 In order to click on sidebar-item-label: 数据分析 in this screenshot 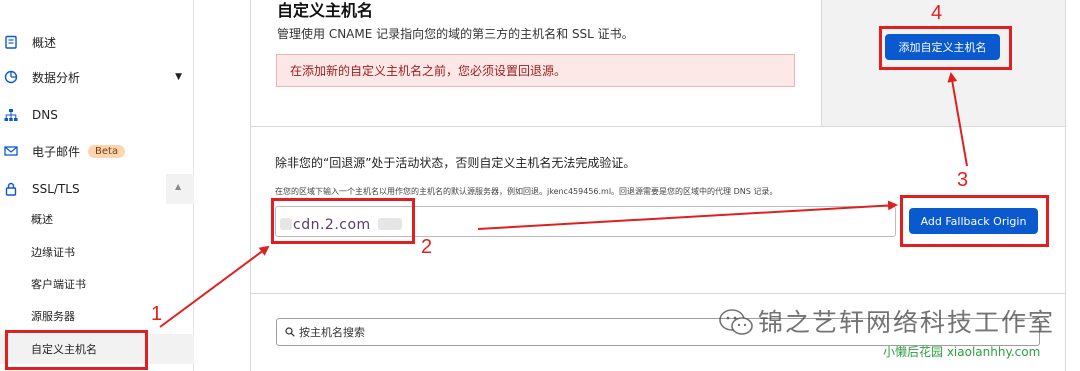, I will do `click(56, 77)`.